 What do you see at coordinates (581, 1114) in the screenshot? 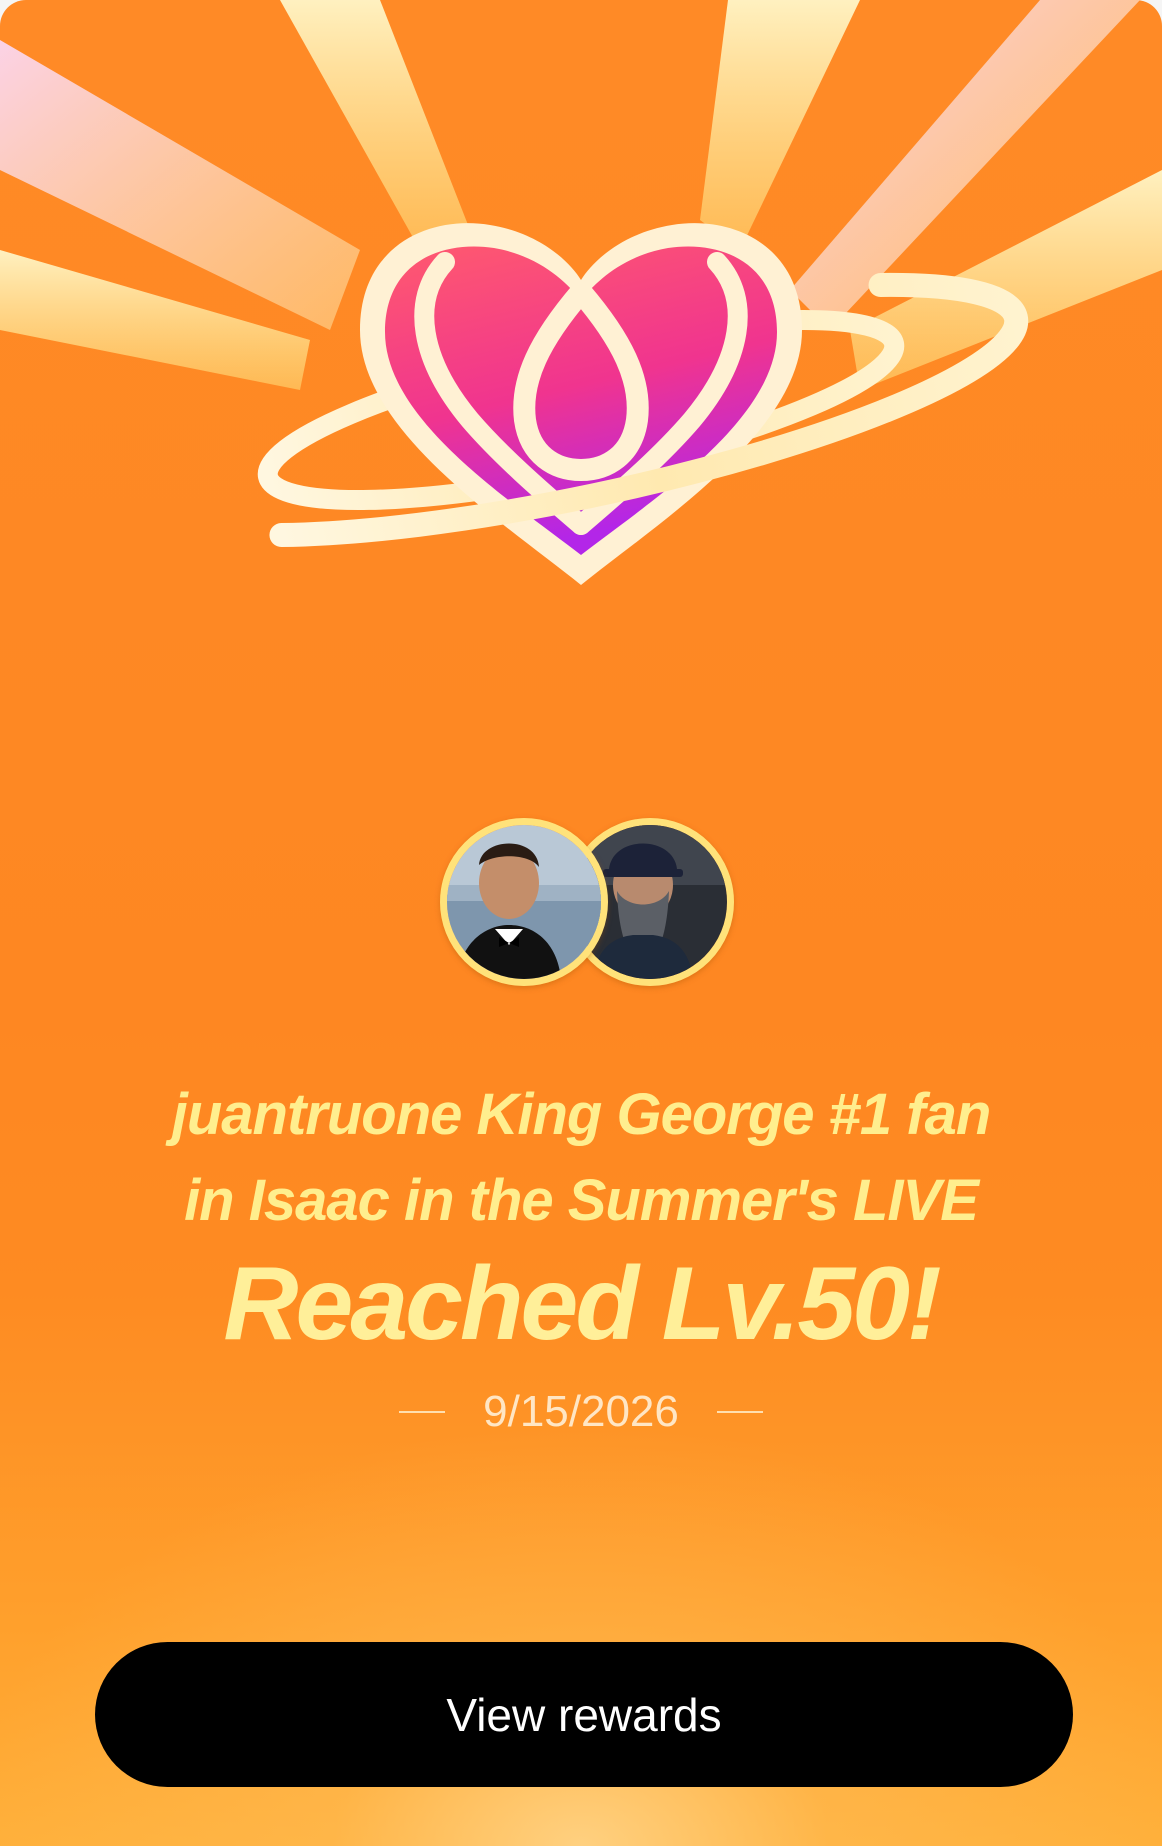
I see `fan-title: juantruone King George #1 fan` at bounding box center [581, 1114].